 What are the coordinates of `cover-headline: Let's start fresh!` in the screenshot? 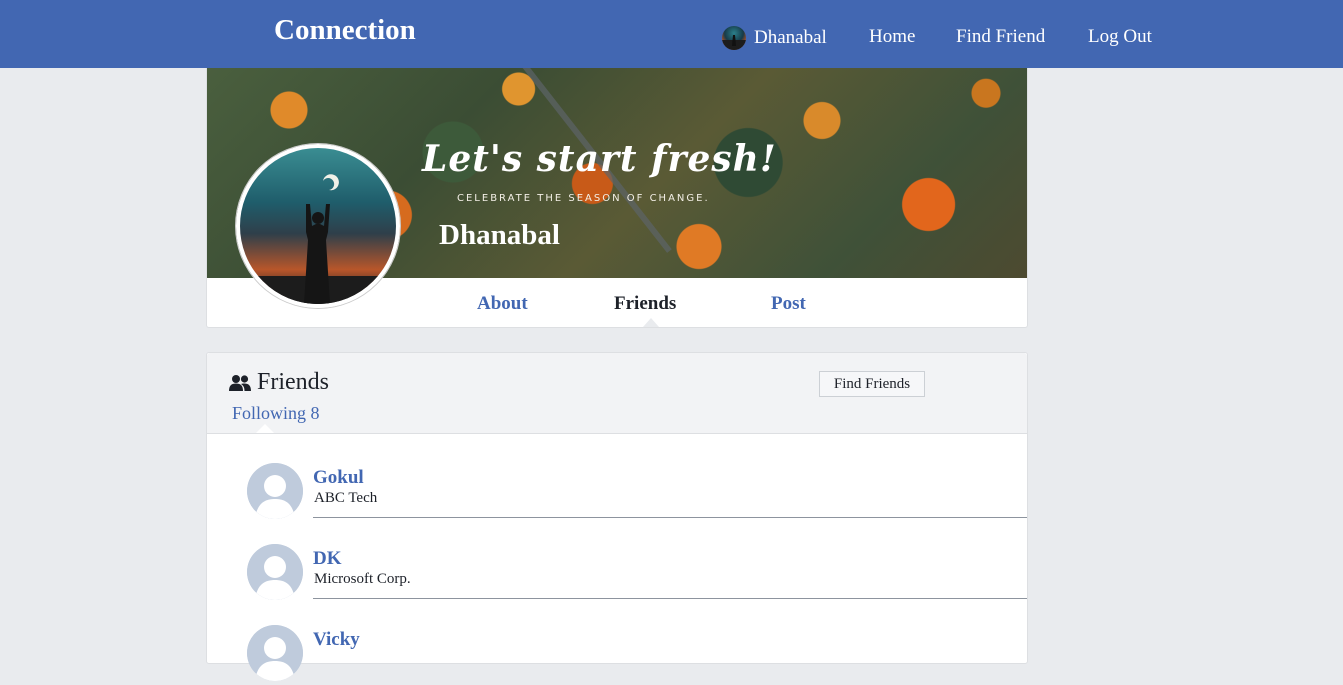 It's located at (599, 159).